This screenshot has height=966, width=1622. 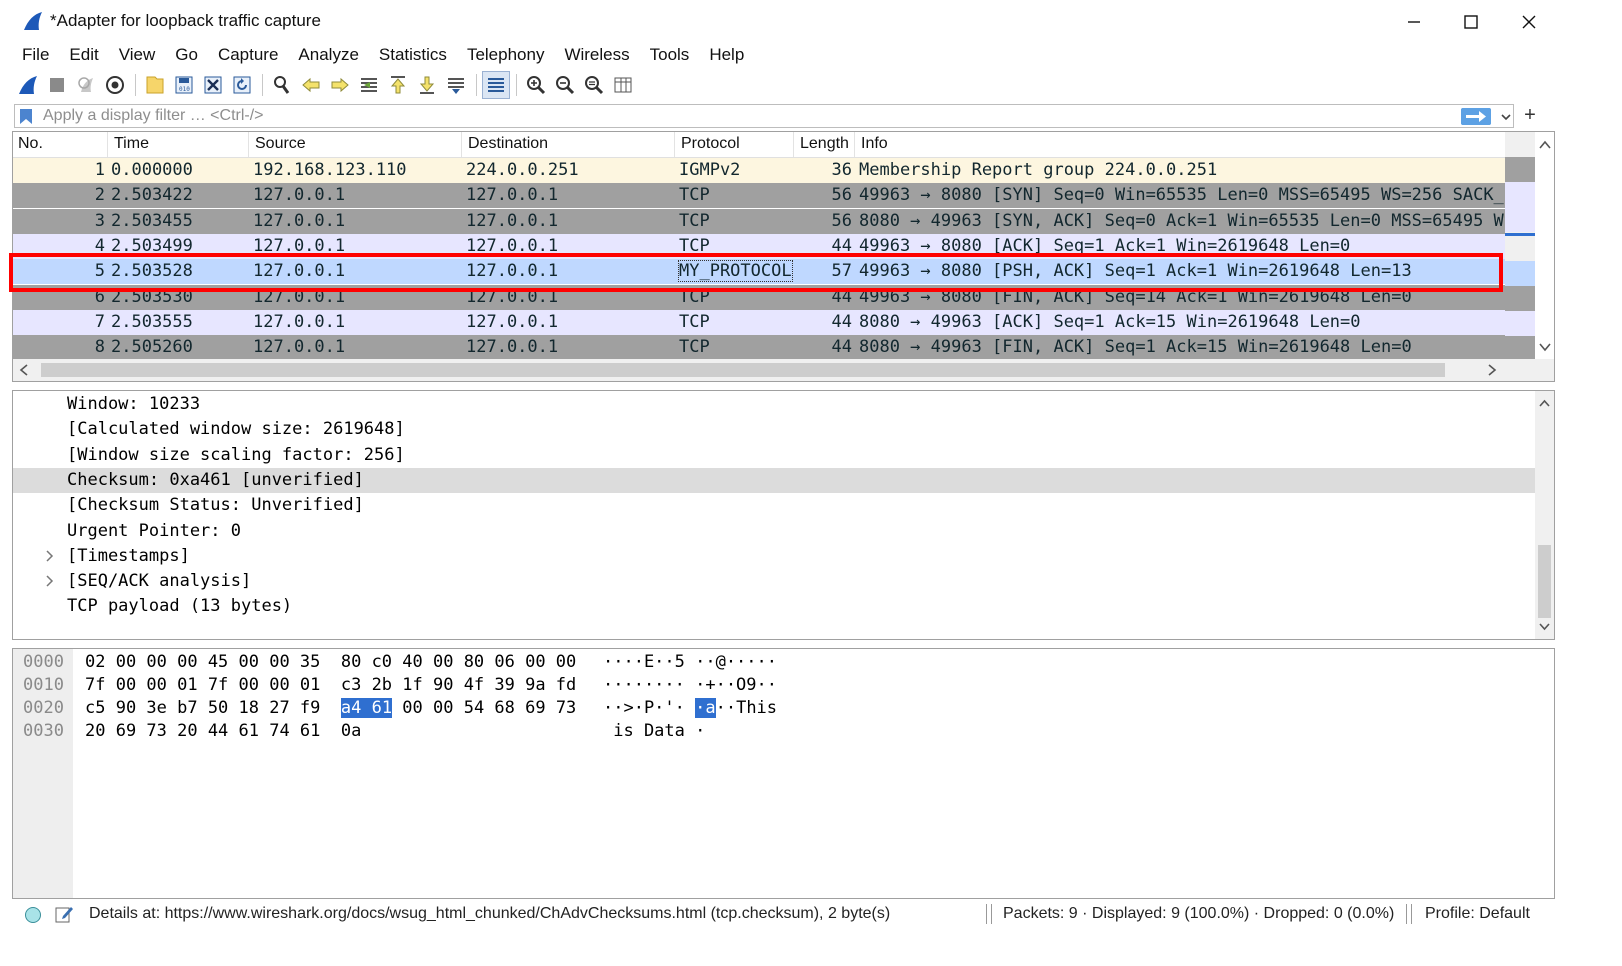 I want to click on ascii-bytes: ····E··5 ··@·····, so click(x=690, y=662).